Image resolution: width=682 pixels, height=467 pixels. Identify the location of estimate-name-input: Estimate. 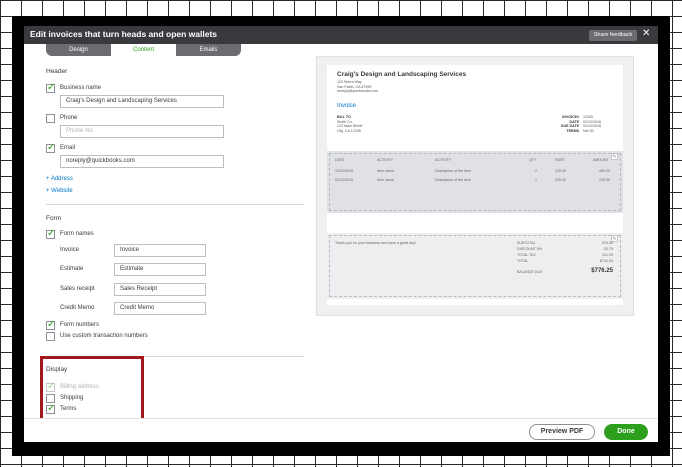
(160, 269).